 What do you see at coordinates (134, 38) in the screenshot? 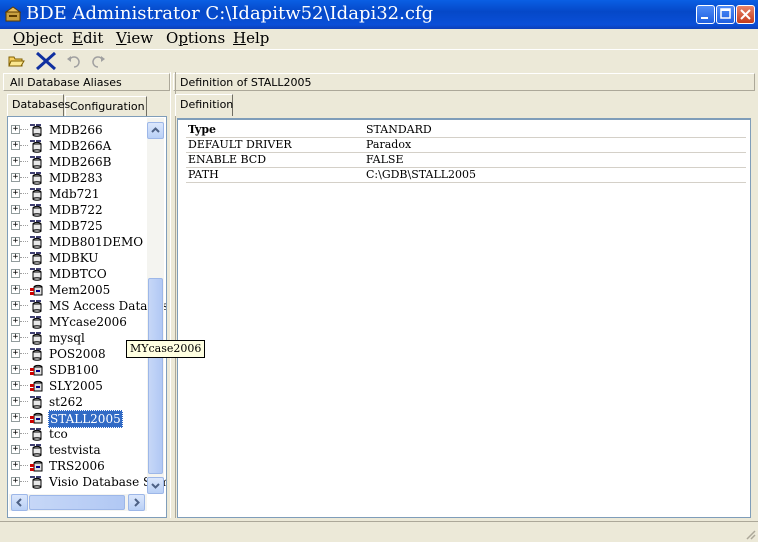
I see `menu-view: View` at bounding box center [134, 38].